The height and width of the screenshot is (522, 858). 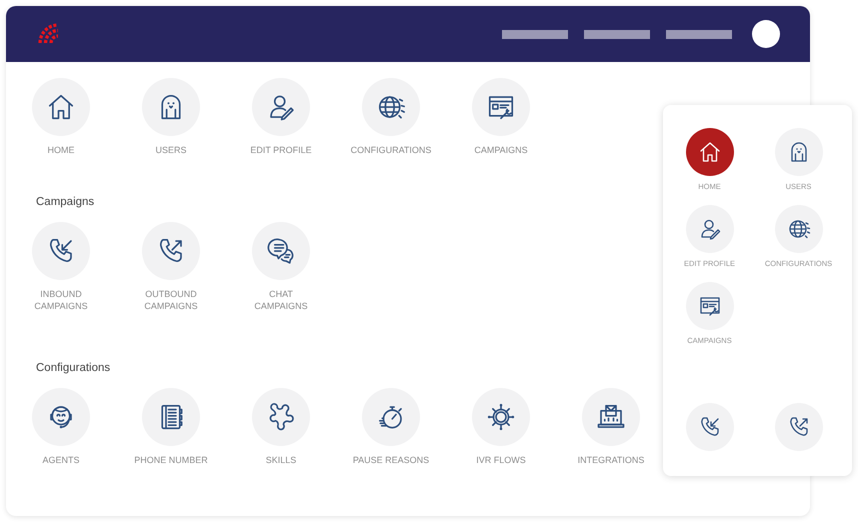 I want to click on tile-label: PHONE NUMBER, so click(x=171, y=460).